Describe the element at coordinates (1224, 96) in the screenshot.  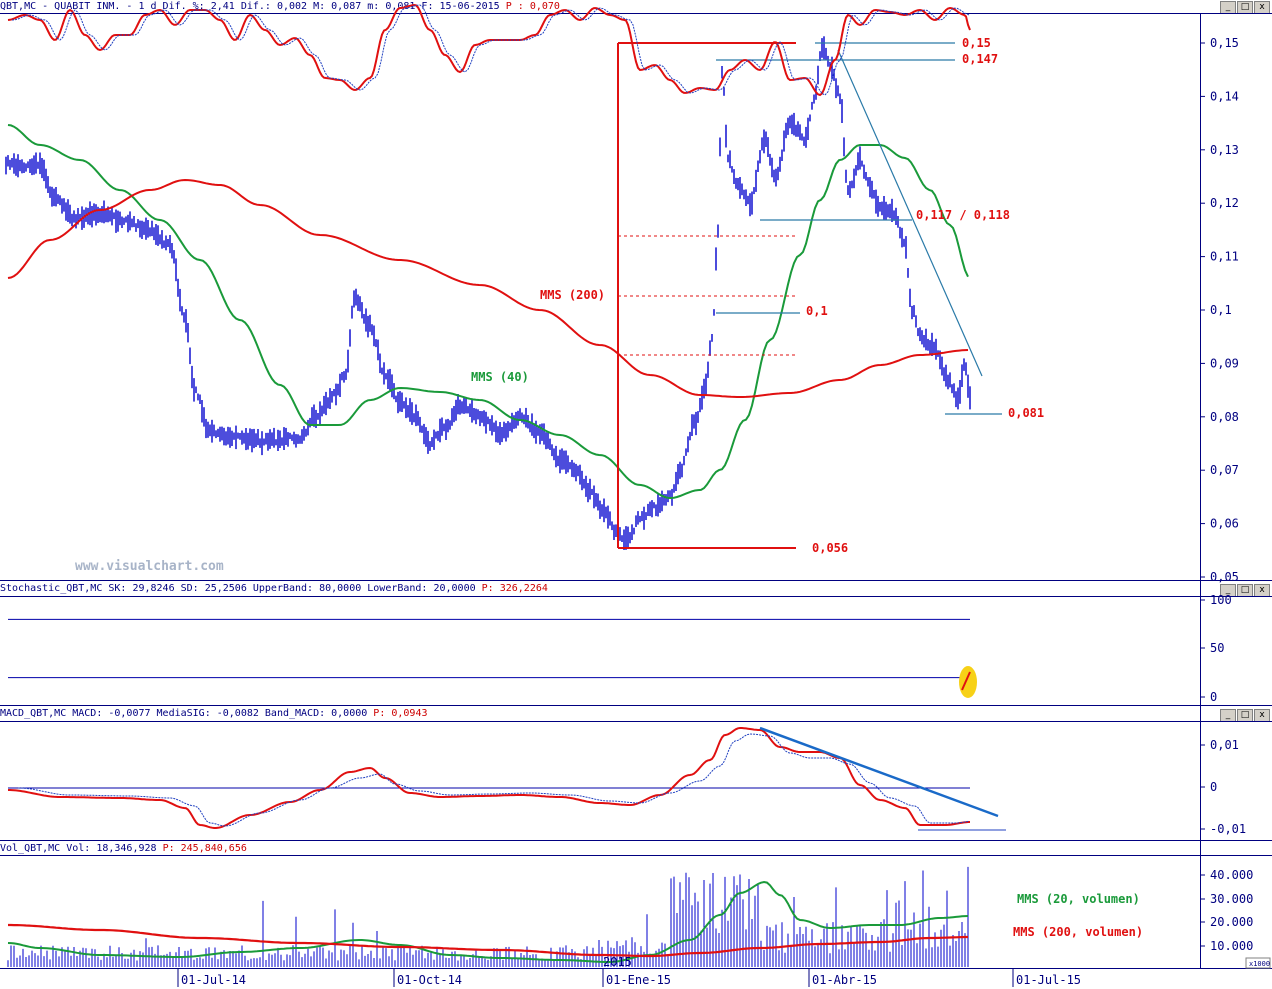
I see `price-tick-label: 0,14` at that location.